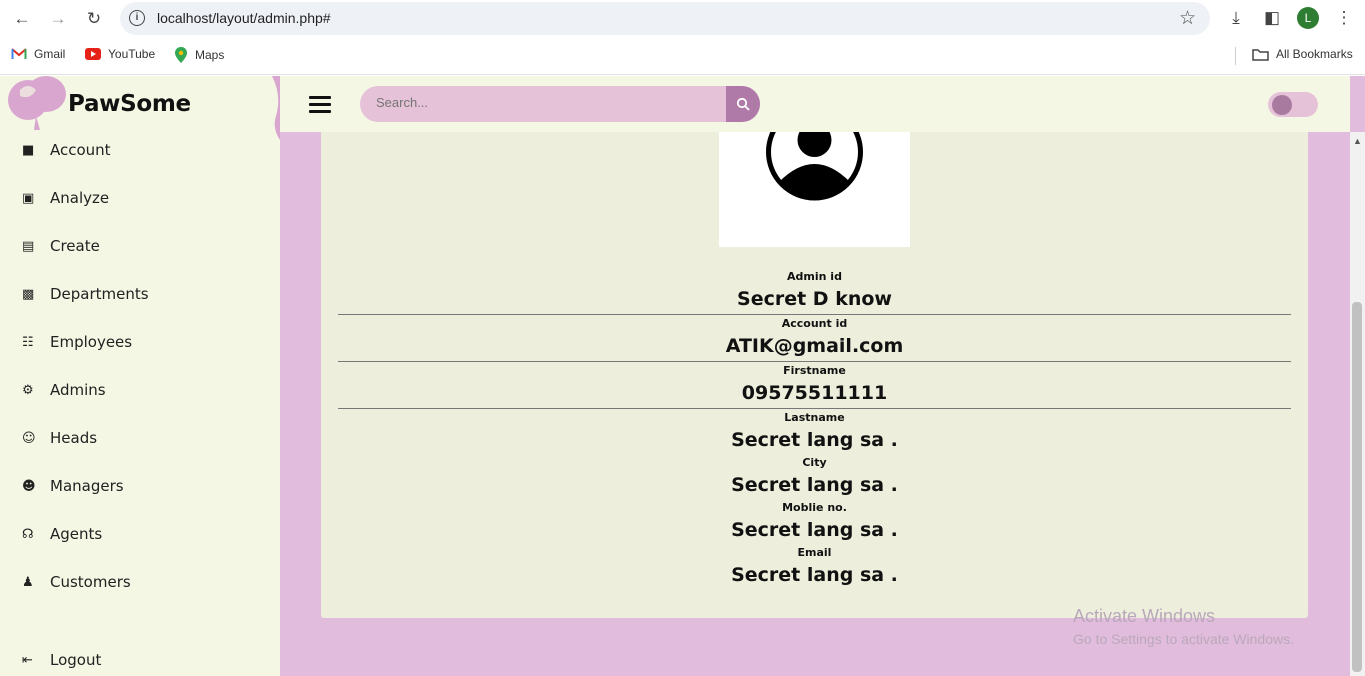 The height and width of the screenshot is (676, 1365). Describe the element at coordinates (814, 575) in the screenshot. I see `field-value-email: Secret lang sa .` at that location.